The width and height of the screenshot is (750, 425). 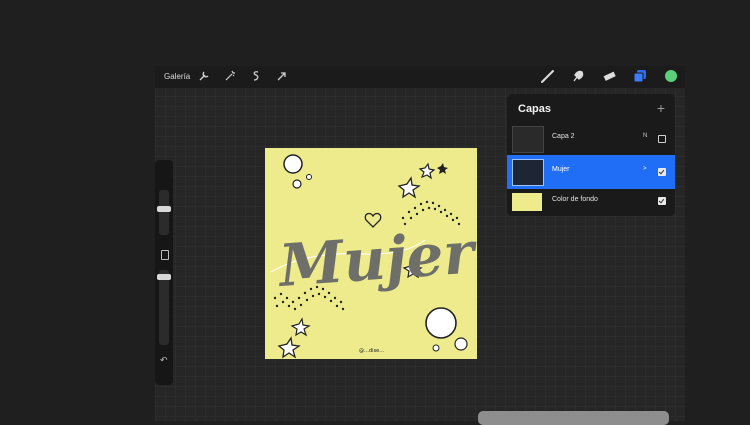 What do you see at coordinates (575, 199) in the screenshot?
I see `layer-name: Color de fondo` at bounding box center [575, 199].